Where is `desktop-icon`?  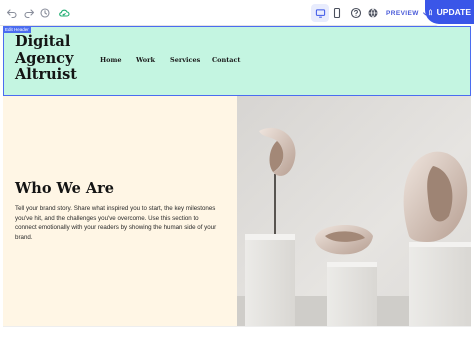 desktop-icon is located at coordinates (320, 13).